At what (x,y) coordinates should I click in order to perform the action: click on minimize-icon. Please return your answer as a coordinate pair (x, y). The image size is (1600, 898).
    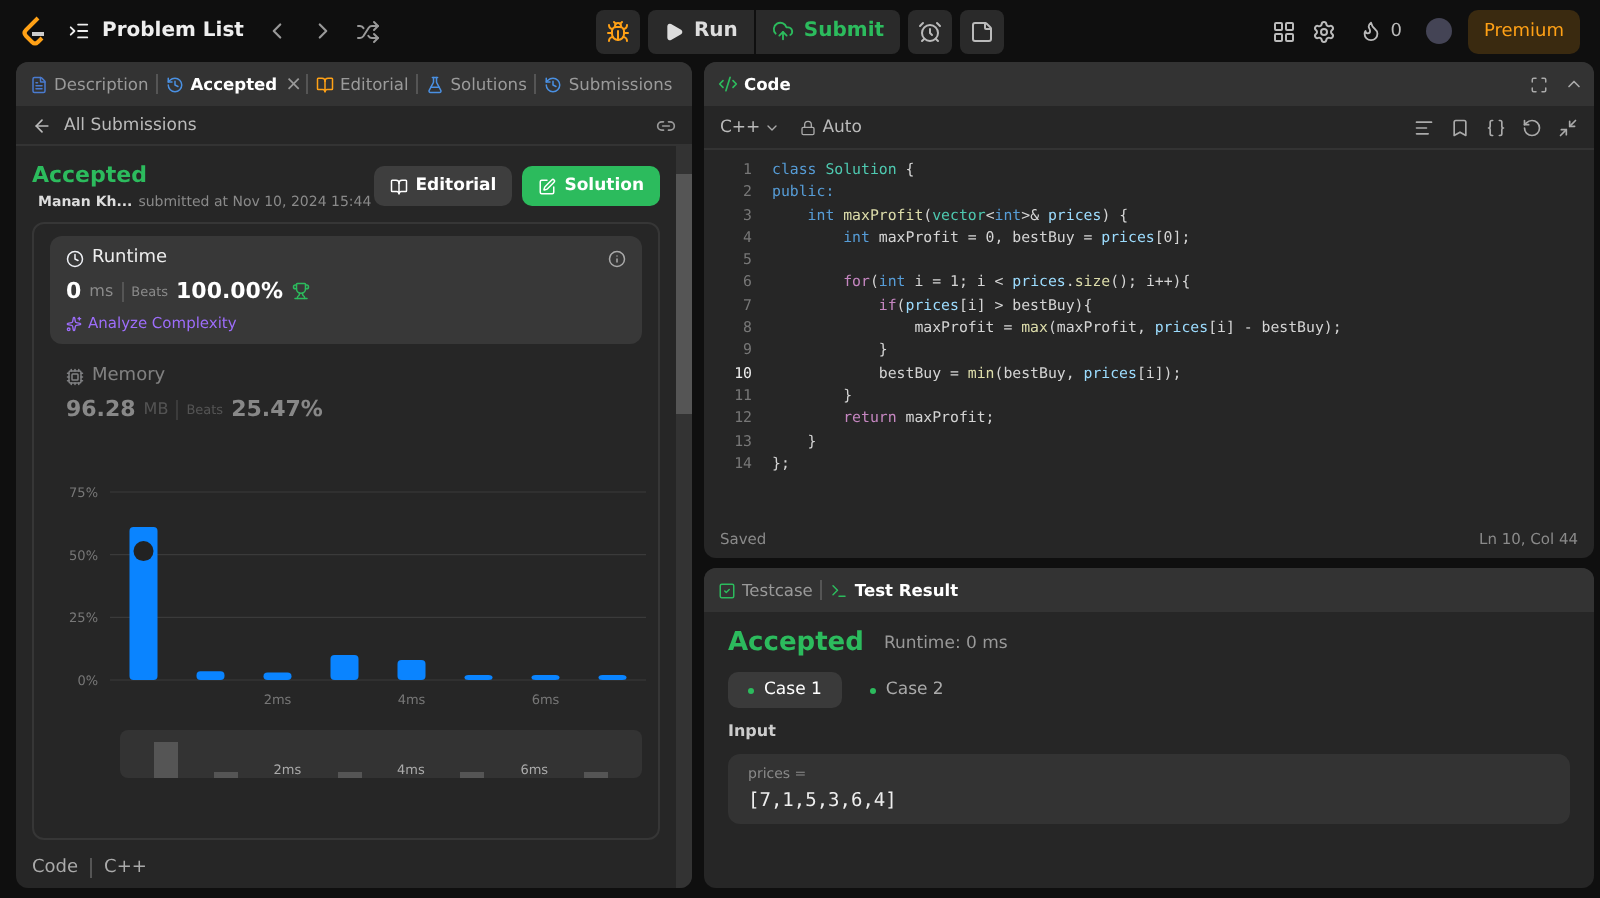
    Looking at the image, I should click on (1568, 127).